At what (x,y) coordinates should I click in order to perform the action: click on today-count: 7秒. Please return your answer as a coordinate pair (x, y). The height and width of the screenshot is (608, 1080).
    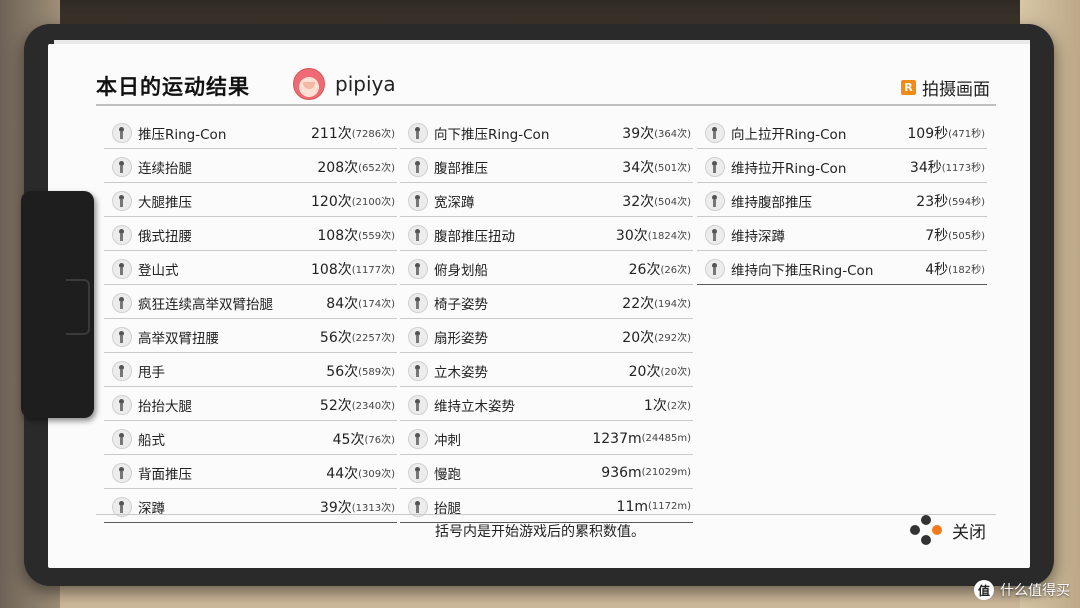
    Looking at the image, I should click on (937, 235).